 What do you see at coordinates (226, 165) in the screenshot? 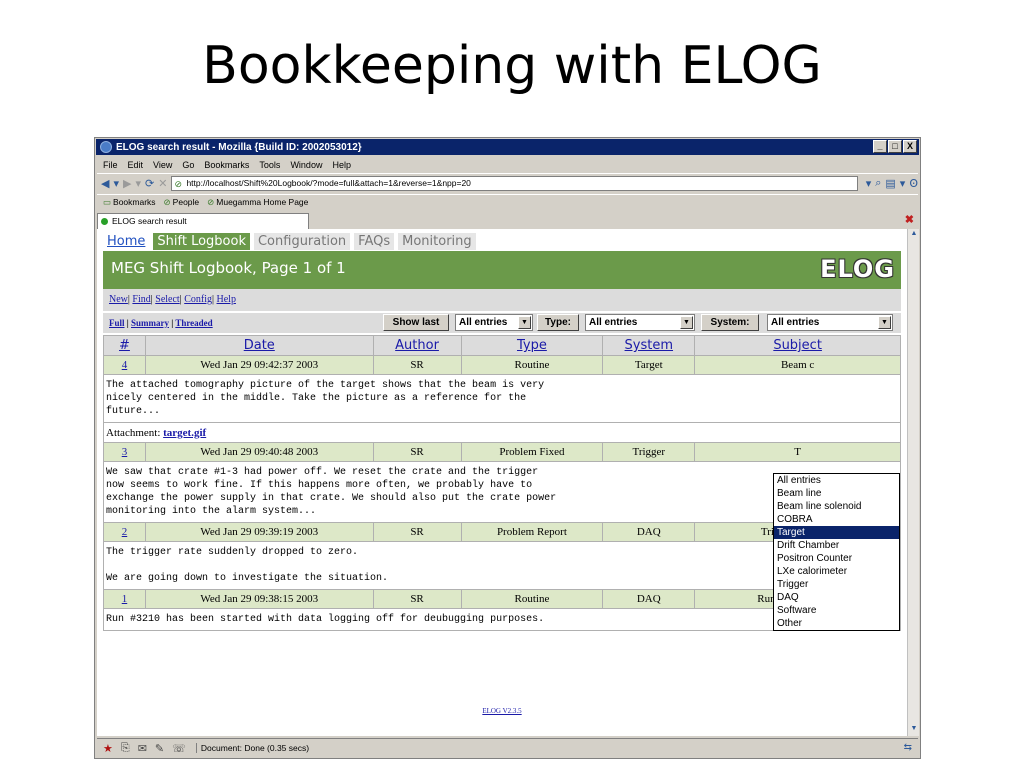
I see `menu-bookmarks: Bookmarks` at bounding box center [226, 165].